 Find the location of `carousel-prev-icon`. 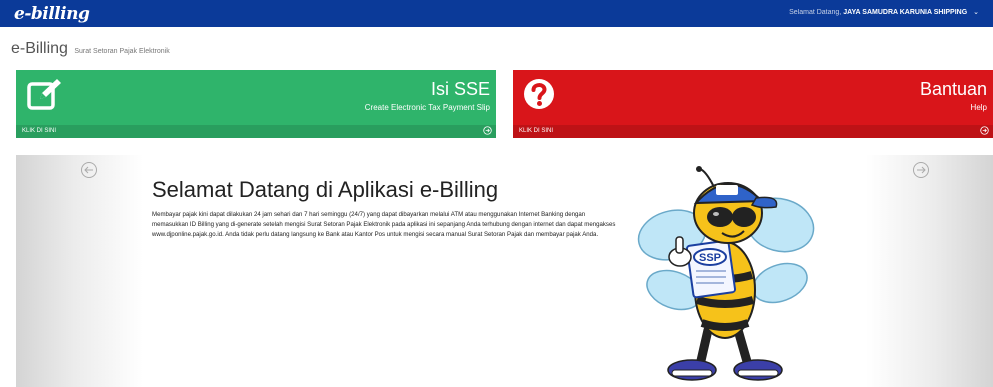

carousel-prev-icon is located at coordinates (89, 170).